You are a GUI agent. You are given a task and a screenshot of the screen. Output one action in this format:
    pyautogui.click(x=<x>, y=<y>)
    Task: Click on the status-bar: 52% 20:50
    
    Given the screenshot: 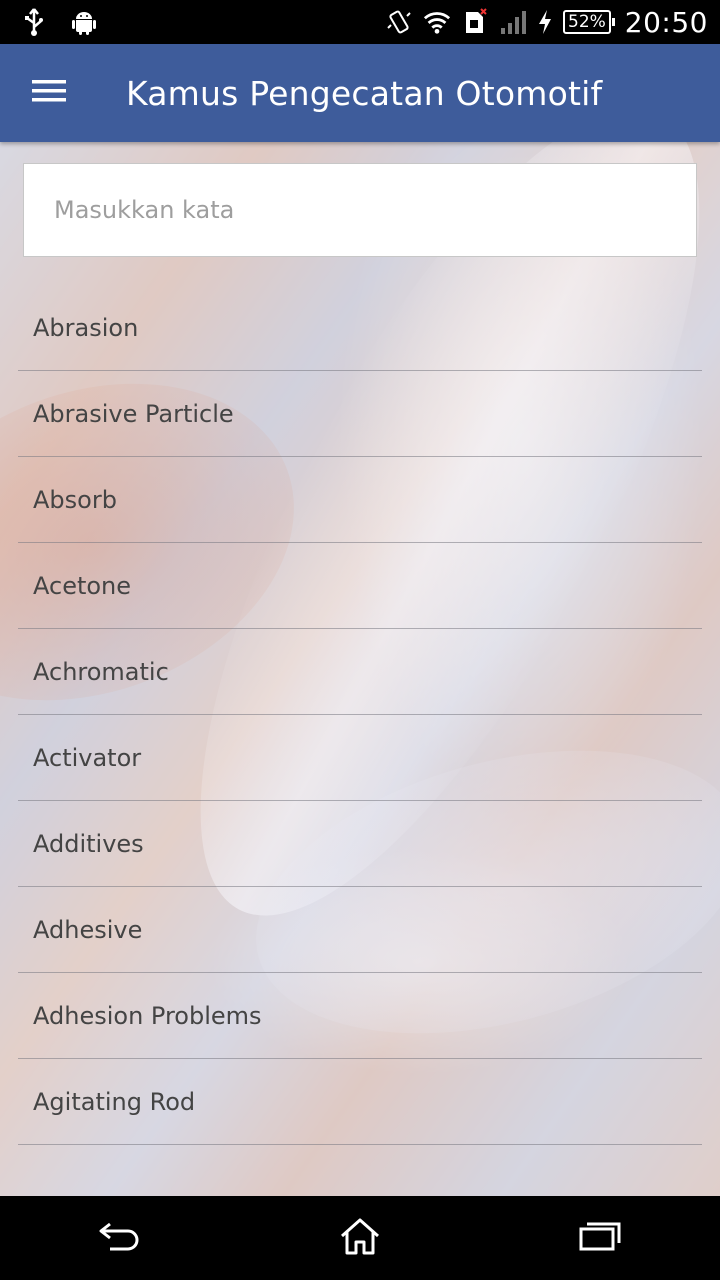 What is the action you would take?
    pyautogui.click(x=360, y=22)
    